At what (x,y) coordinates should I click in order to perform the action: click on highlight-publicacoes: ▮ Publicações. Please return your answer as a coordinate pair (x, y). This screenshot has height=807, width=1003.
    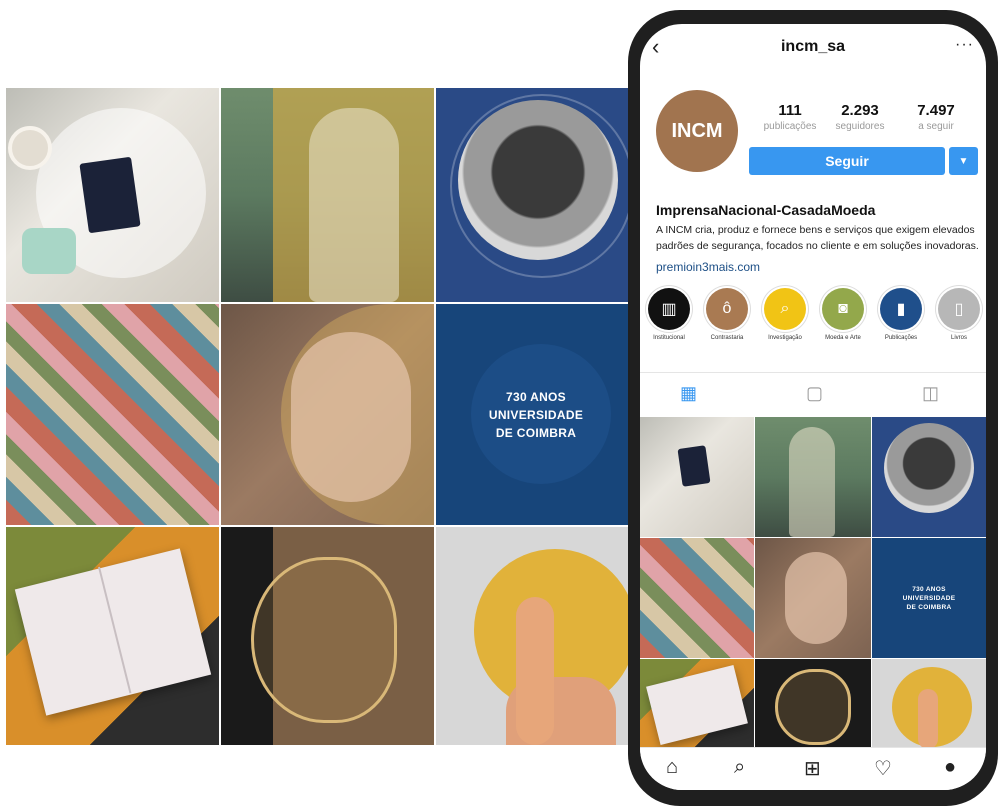
    Looking at the image, I should click on (901, 315).